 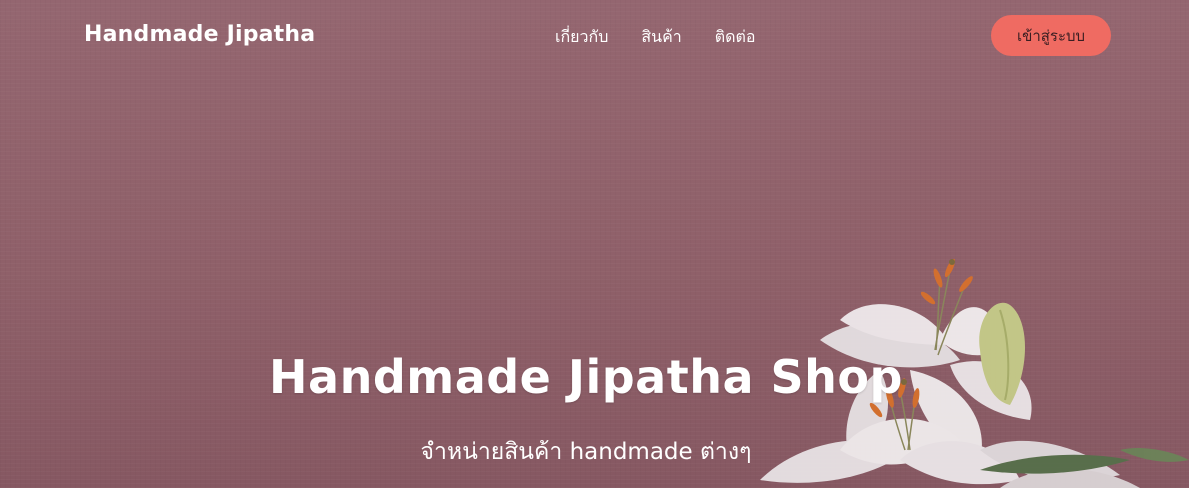 What do you see at coordinates (661, 37) in the screenshot?
I see `nav-link-products: สินค้า` at bounding box center [661, 37].